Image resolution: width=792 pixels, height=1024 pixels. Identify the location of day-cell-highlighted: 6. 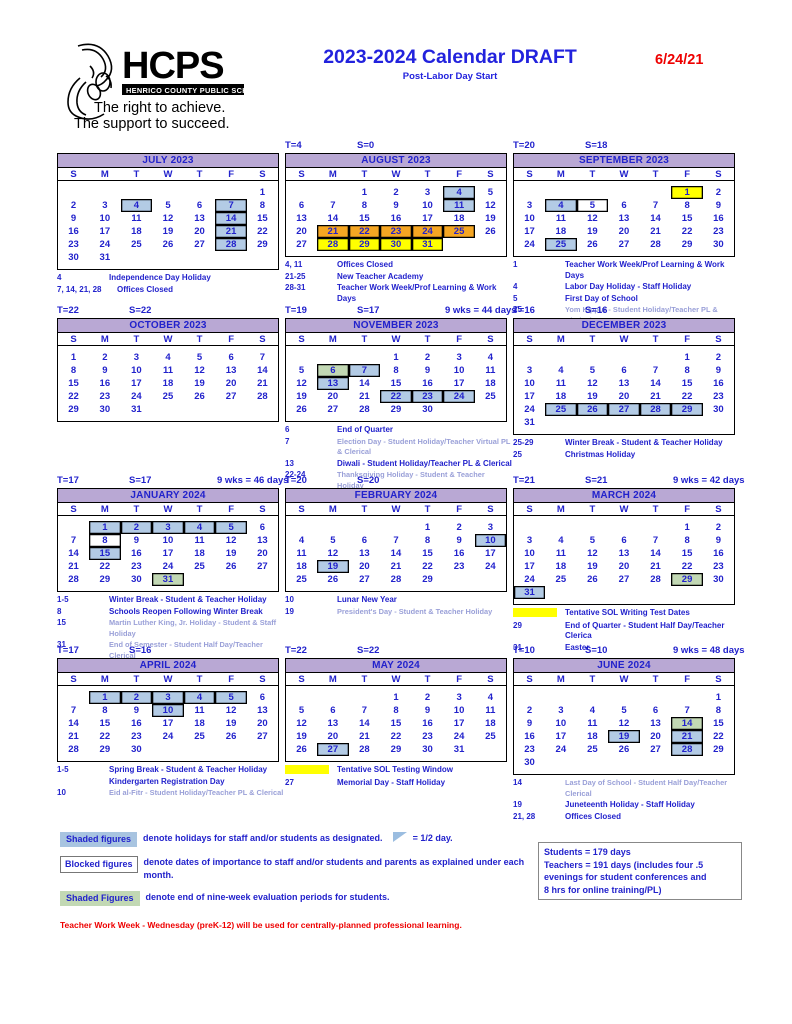
(333, 370).